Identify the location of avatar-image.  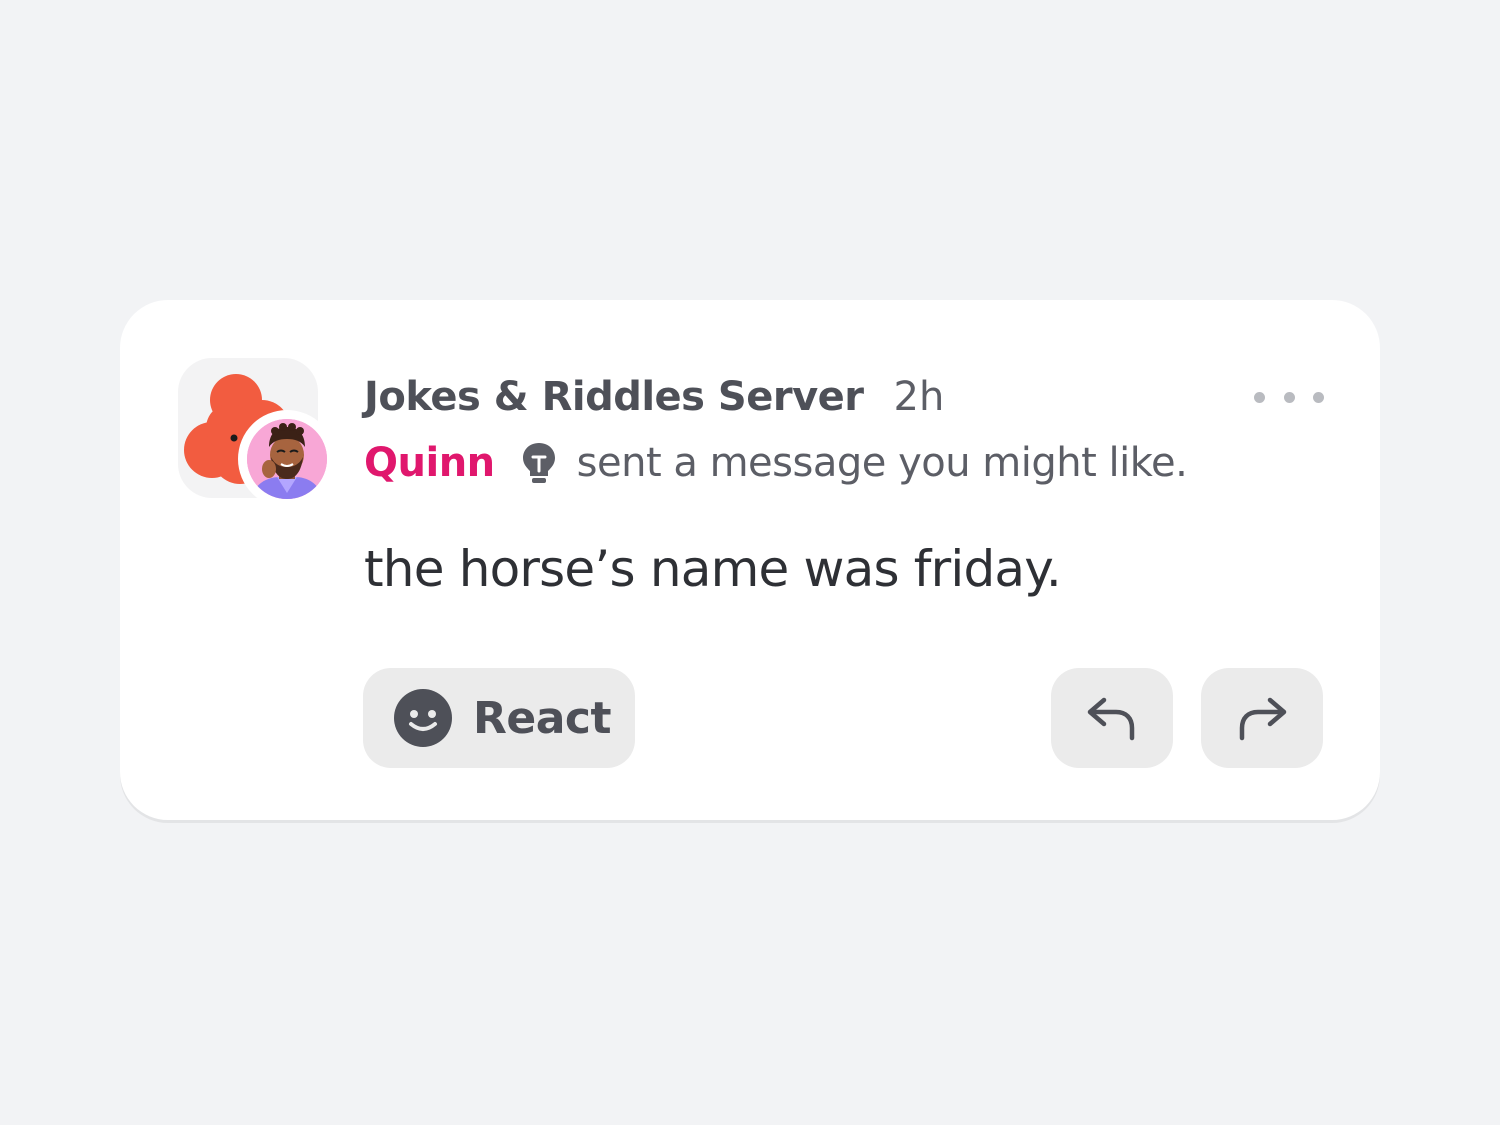
(287, 459).